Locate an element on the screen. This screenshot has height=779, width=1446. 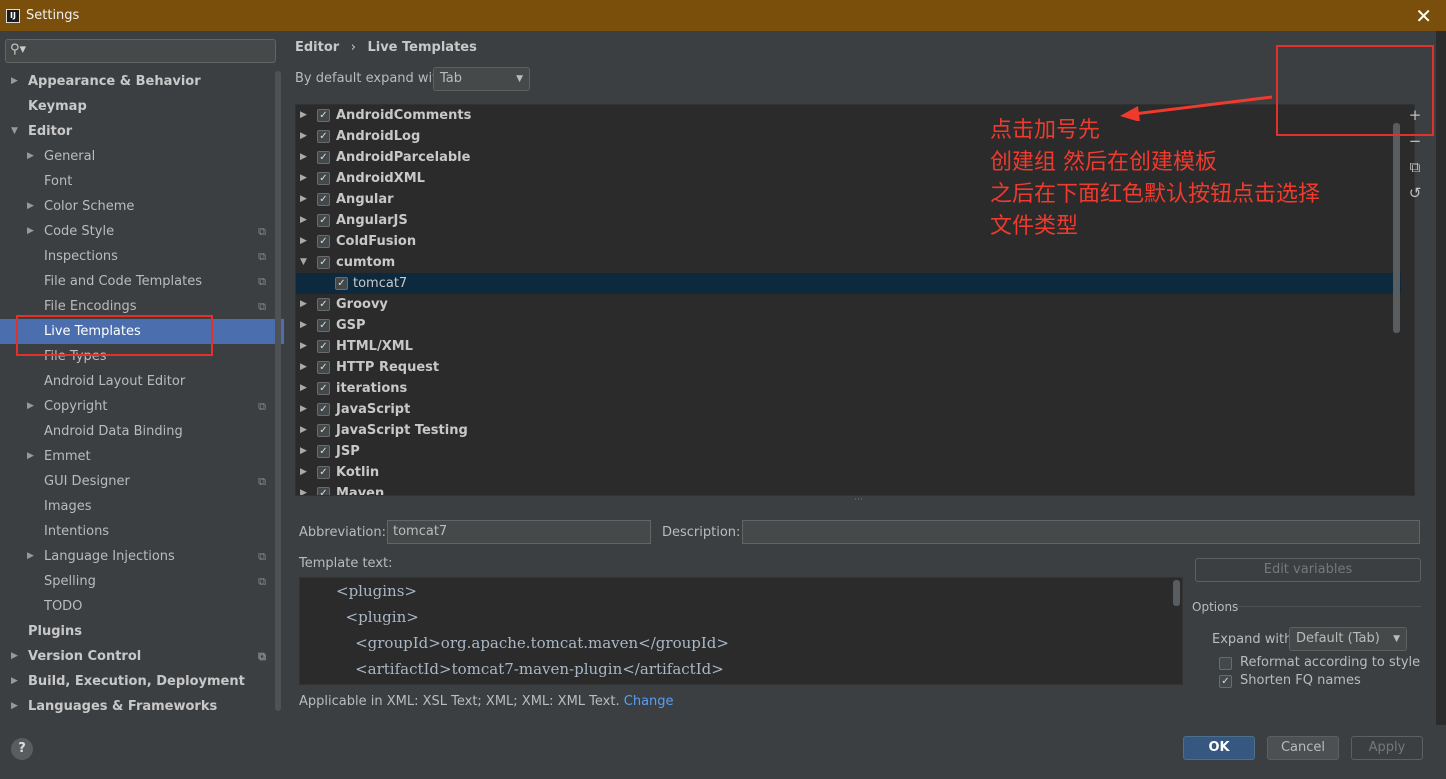
template-group-label: Angular is located at coordinates (365, 199).